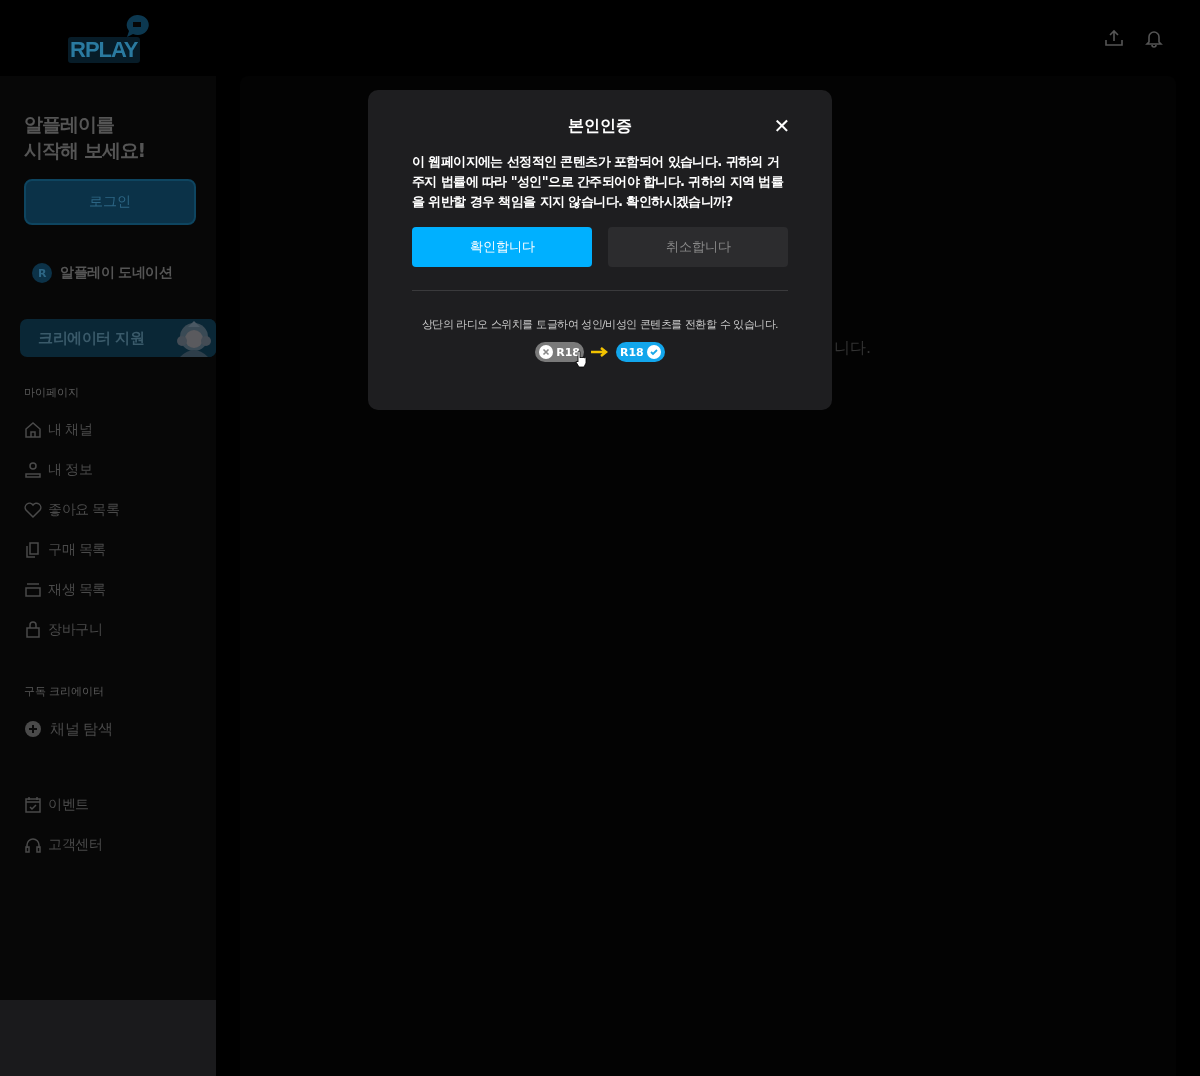 This screenshot has height=1076, width=1200. What do you see at coordinates (110, 550) in the screenshot?
I see `sidebar-item: 구매 목록` at bounding box center [110, 550].